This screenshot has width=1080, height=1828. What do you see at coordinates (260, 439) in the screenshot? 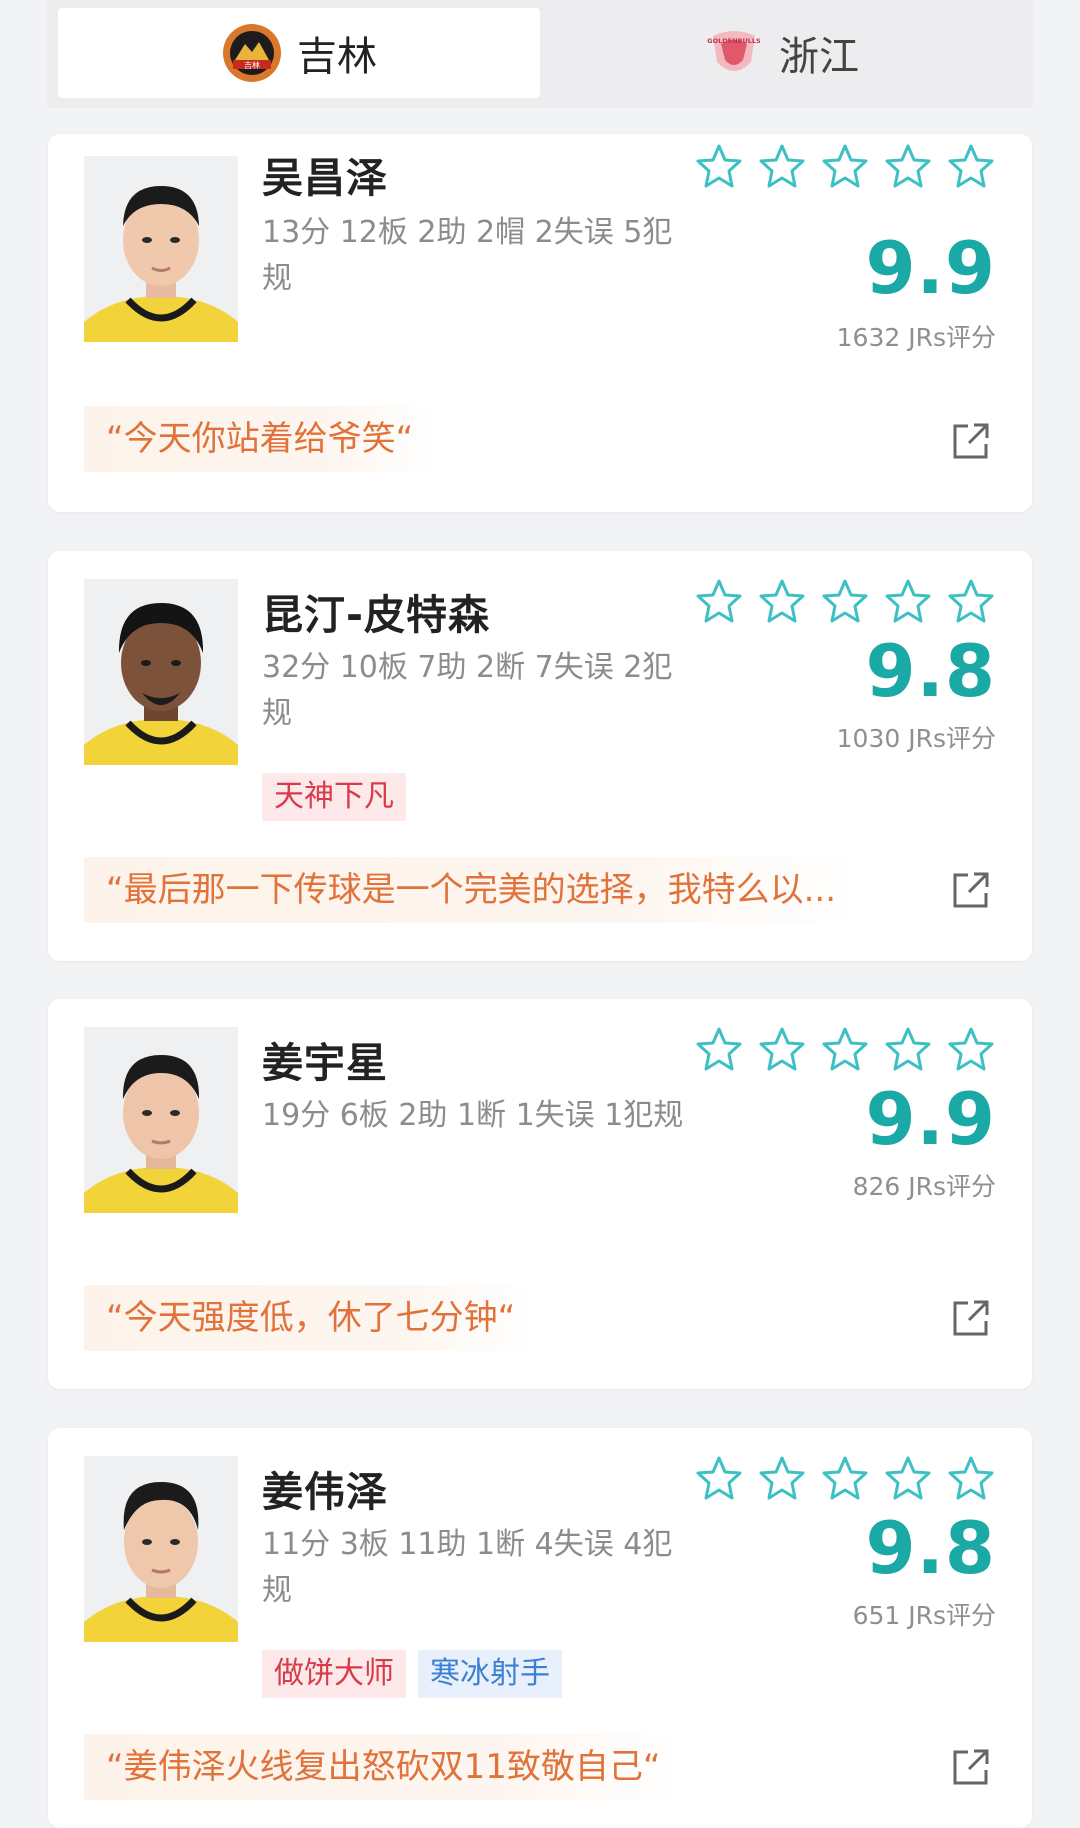
I see `player-quote: “今天你站着给爷笑“` at bounding box center [260, 439].